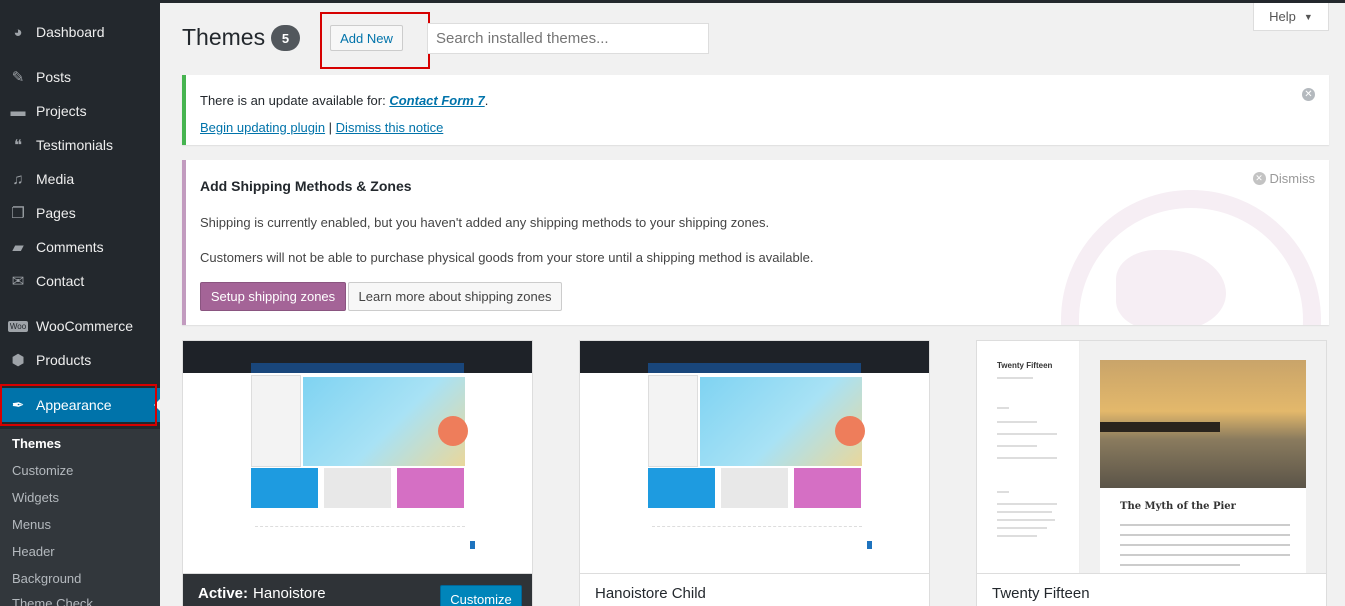 The image size is (1345, 606). Describe the element at coordinates (673, 421) in the screenshot. I see `preview-sidebar` at that location.